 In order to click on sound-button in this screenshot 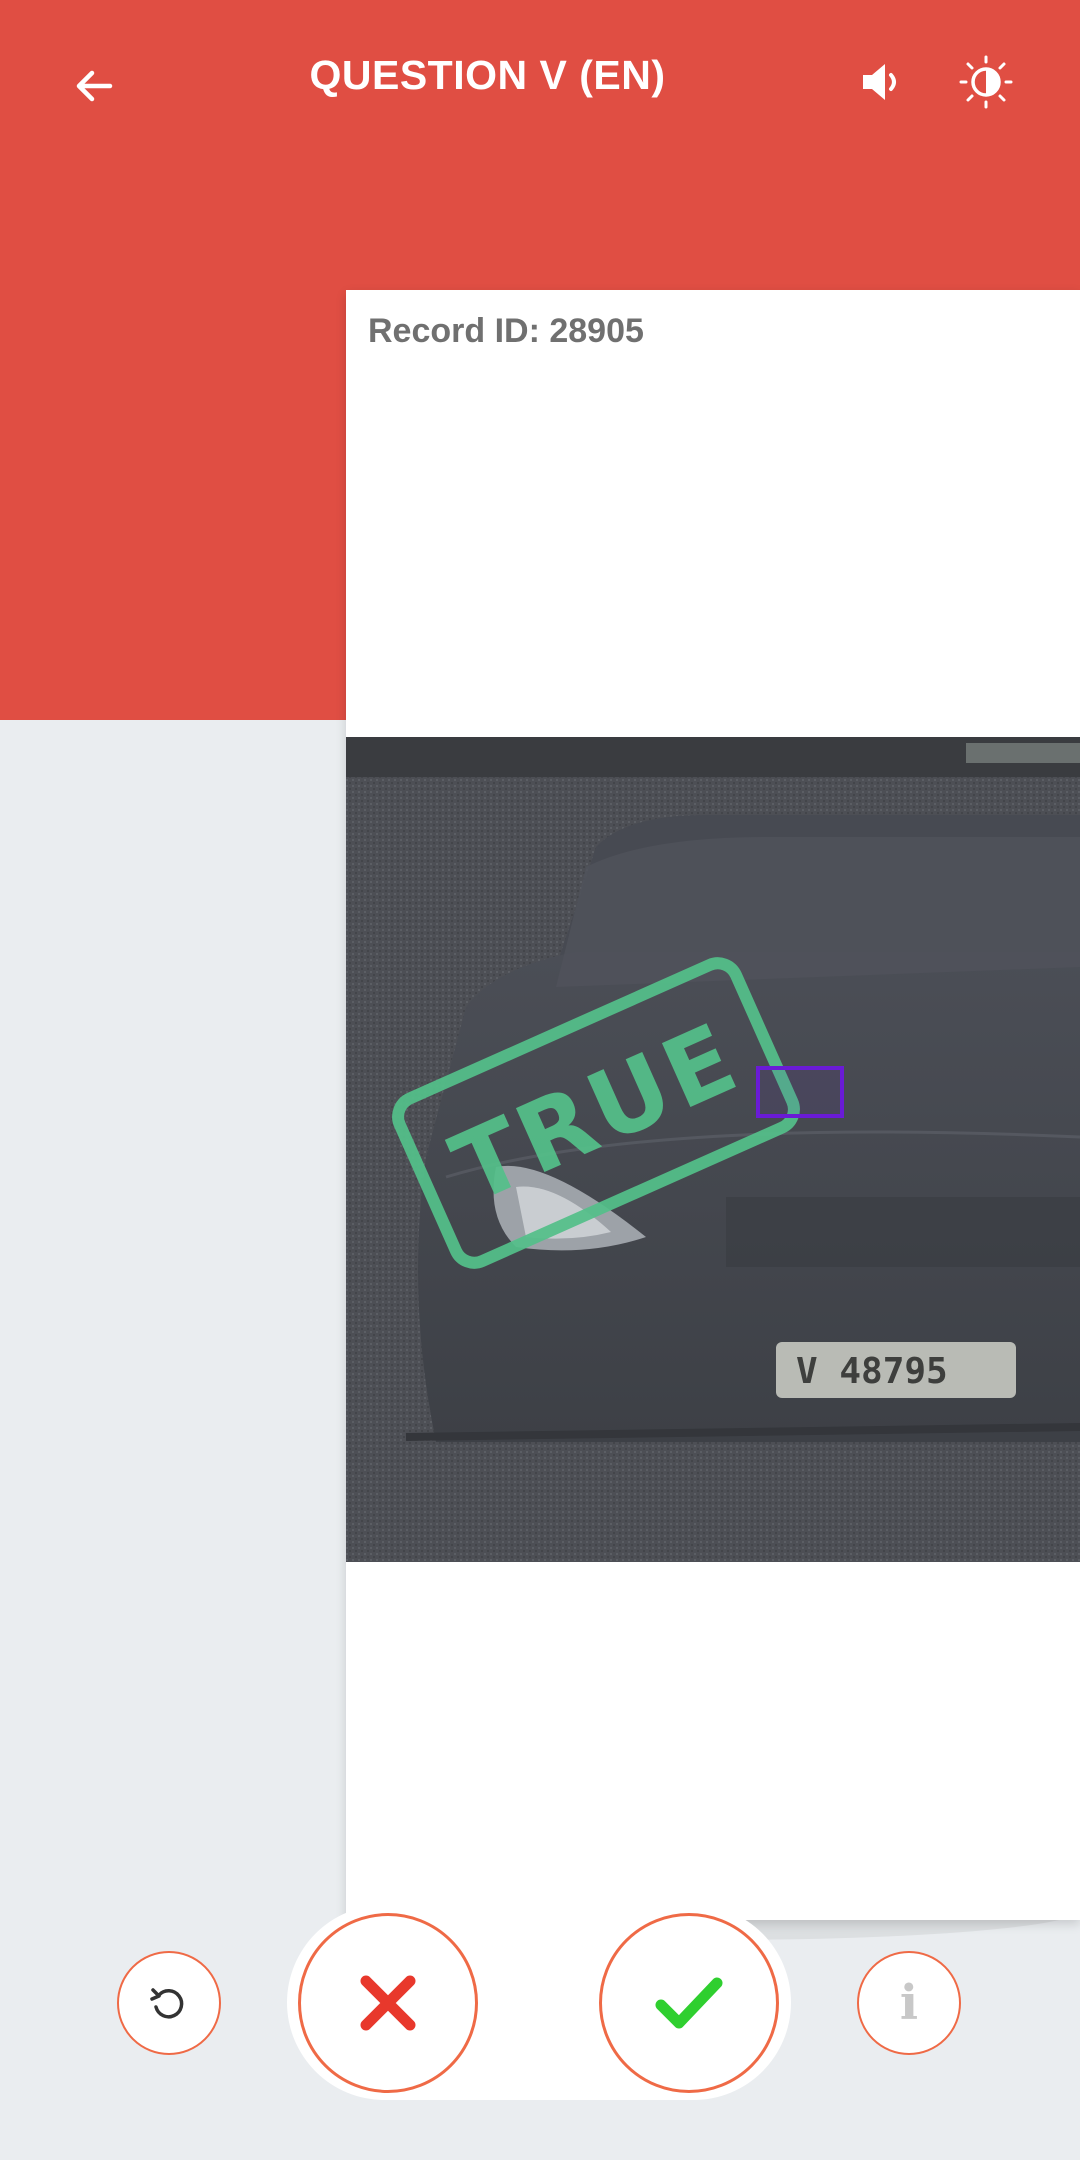, I will do `click(882, 82)`.